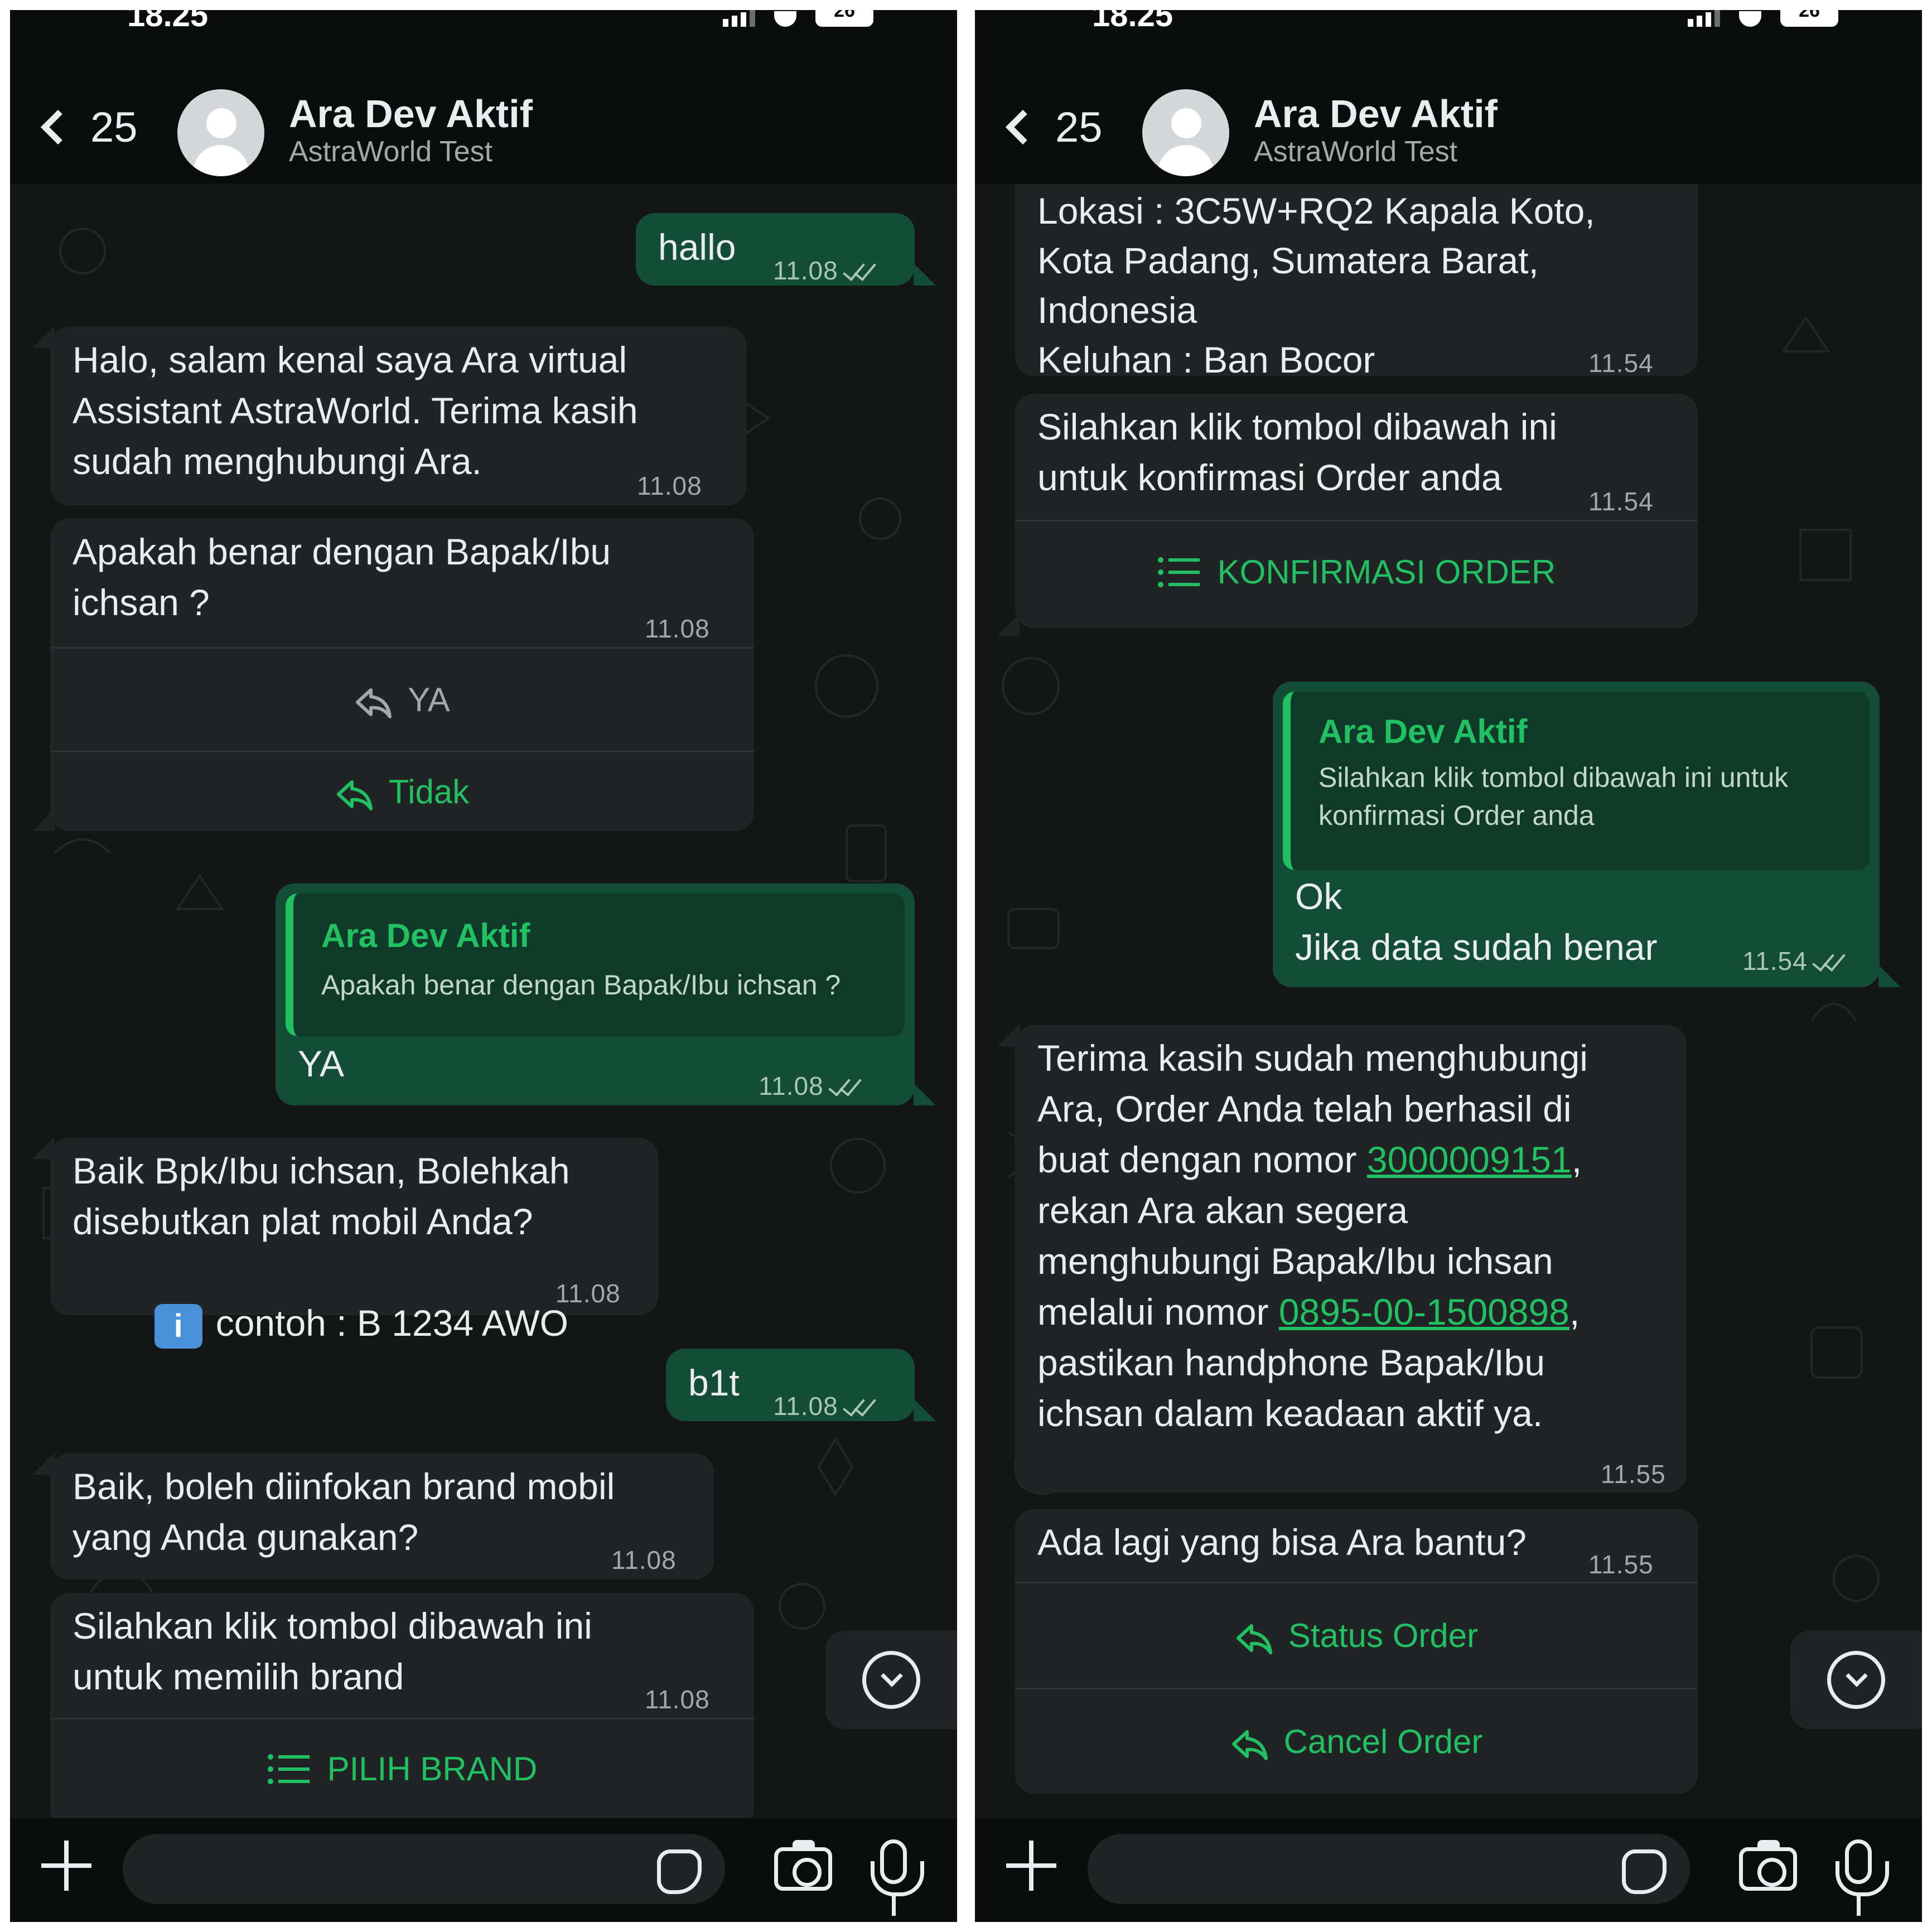  Describe the element at coordinates (178, 1326) in the screenshot. I see `info-icon: i` at that location.